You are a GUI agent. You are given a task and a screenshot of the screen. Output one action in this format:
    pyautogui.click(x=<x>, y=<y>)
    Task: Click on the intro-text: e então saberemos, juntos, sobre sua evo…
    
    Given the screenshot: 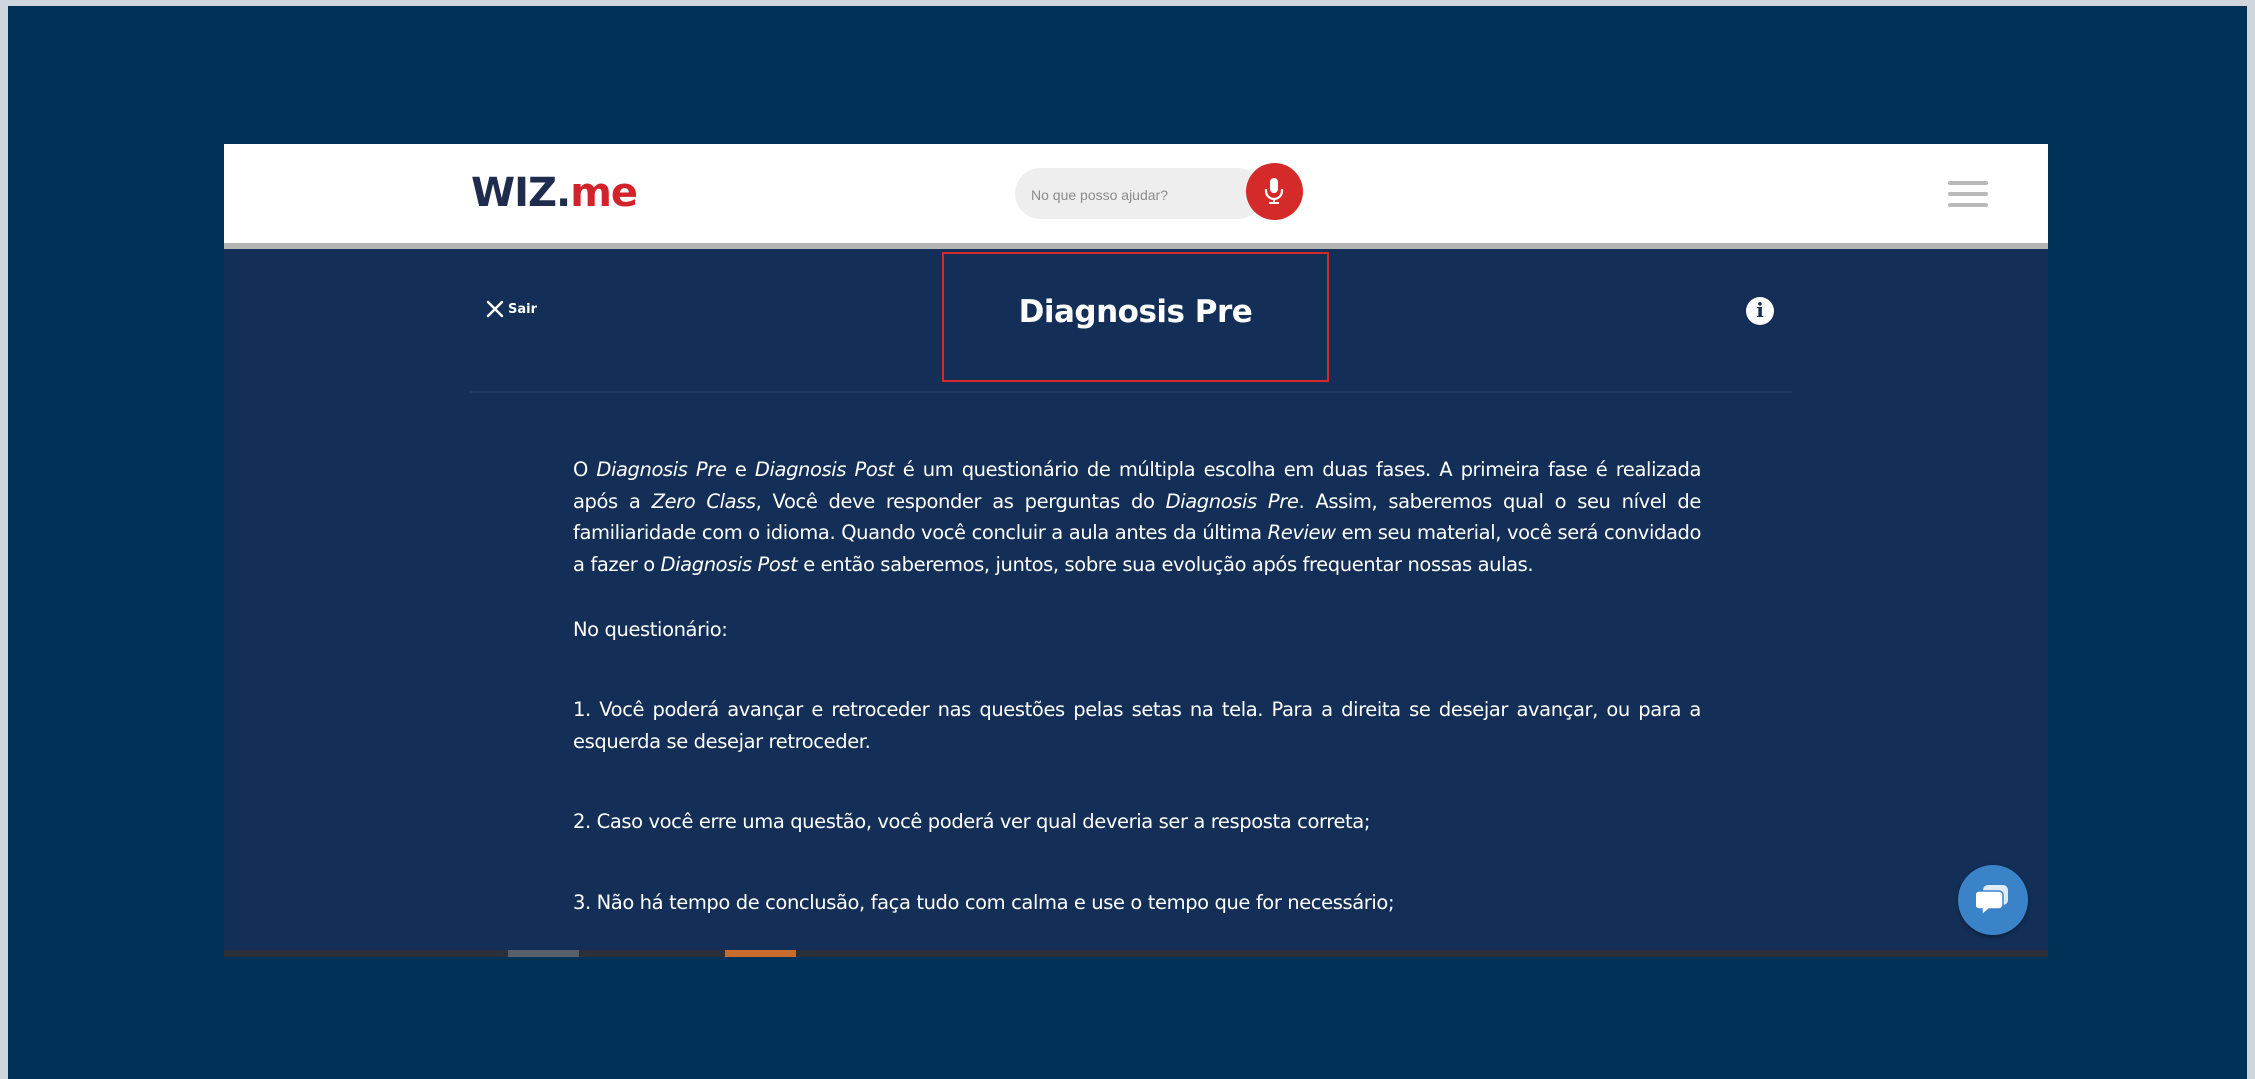 What is the action you would take?
    pyautogui.click(x=1165, y=564)
    